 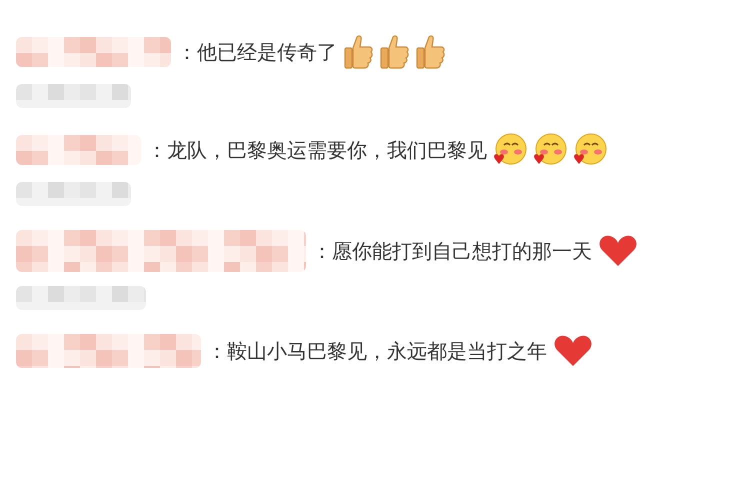 What do you see at coordinates (317, 150) in the screenshot?
I see `comment-text: ：龙队，巴黎奥运需要你，我们巴黎见` at bounding box center [317, 150].